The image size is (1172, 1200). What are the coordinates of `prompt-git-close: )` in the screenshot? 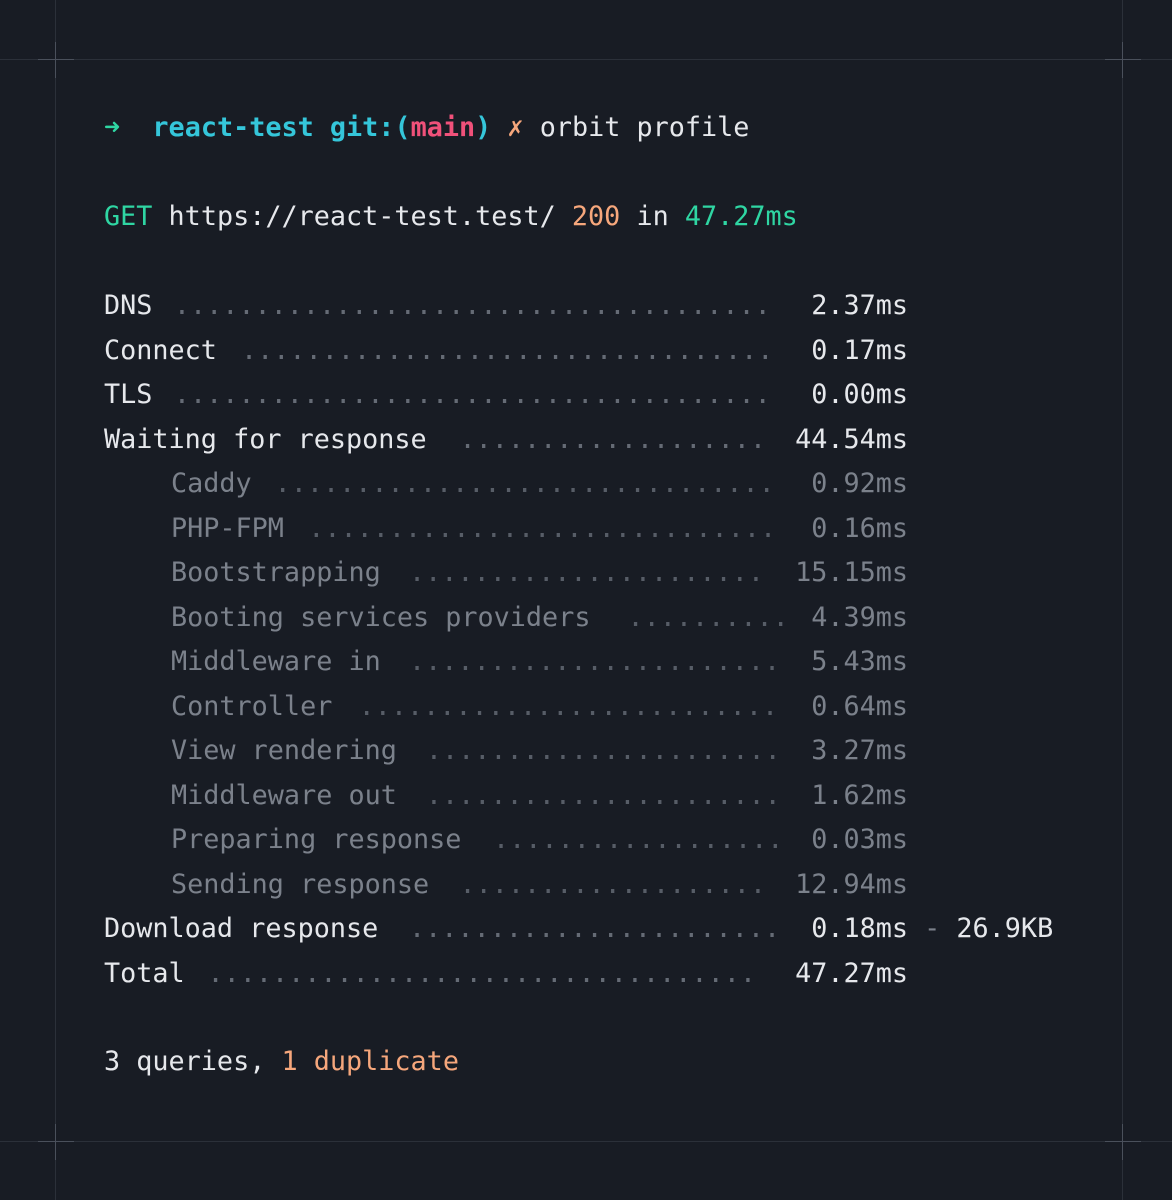 It's located at (483, 127).